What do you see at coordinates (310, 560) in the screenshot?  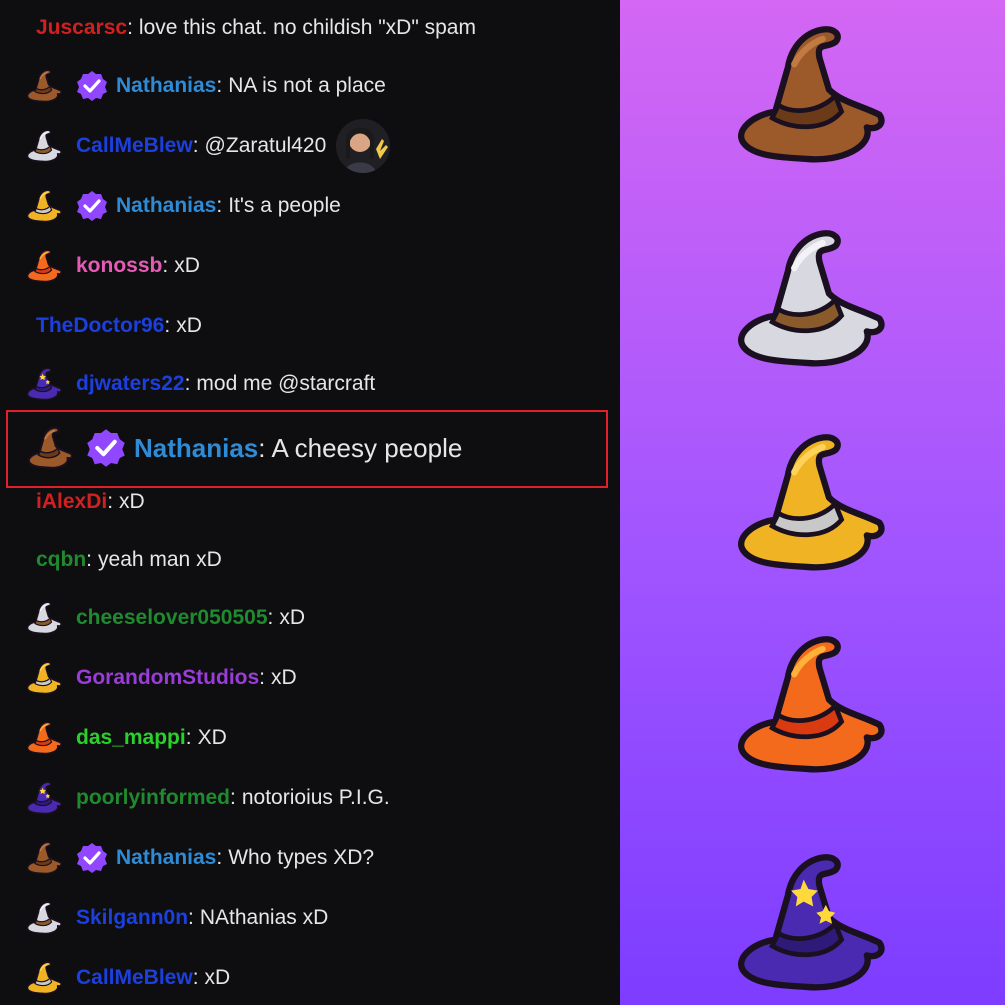 I see `chat-message: cqbn: yeah man xD` at bounding box center [310, 560].